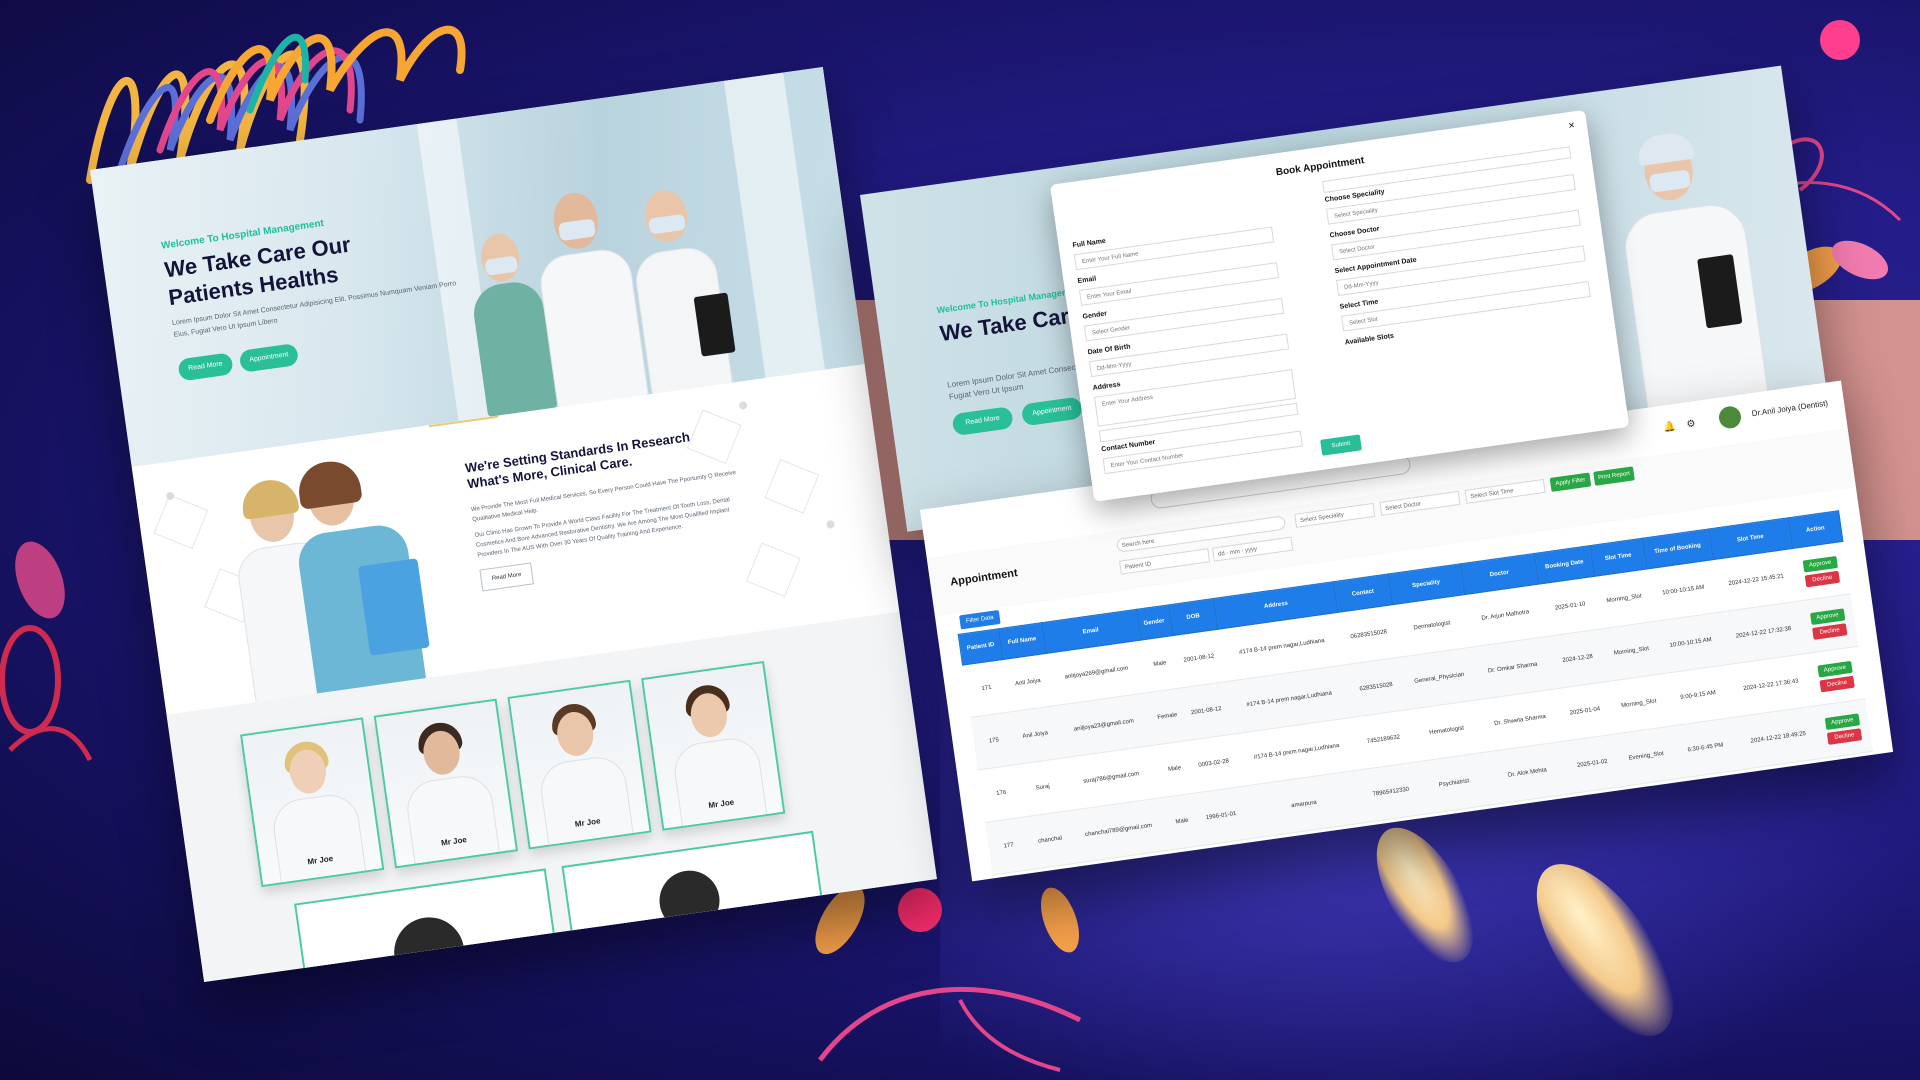 This screenshot has height=1080, width=1920. I want to click on email-label: Email, so click(1087, 280).